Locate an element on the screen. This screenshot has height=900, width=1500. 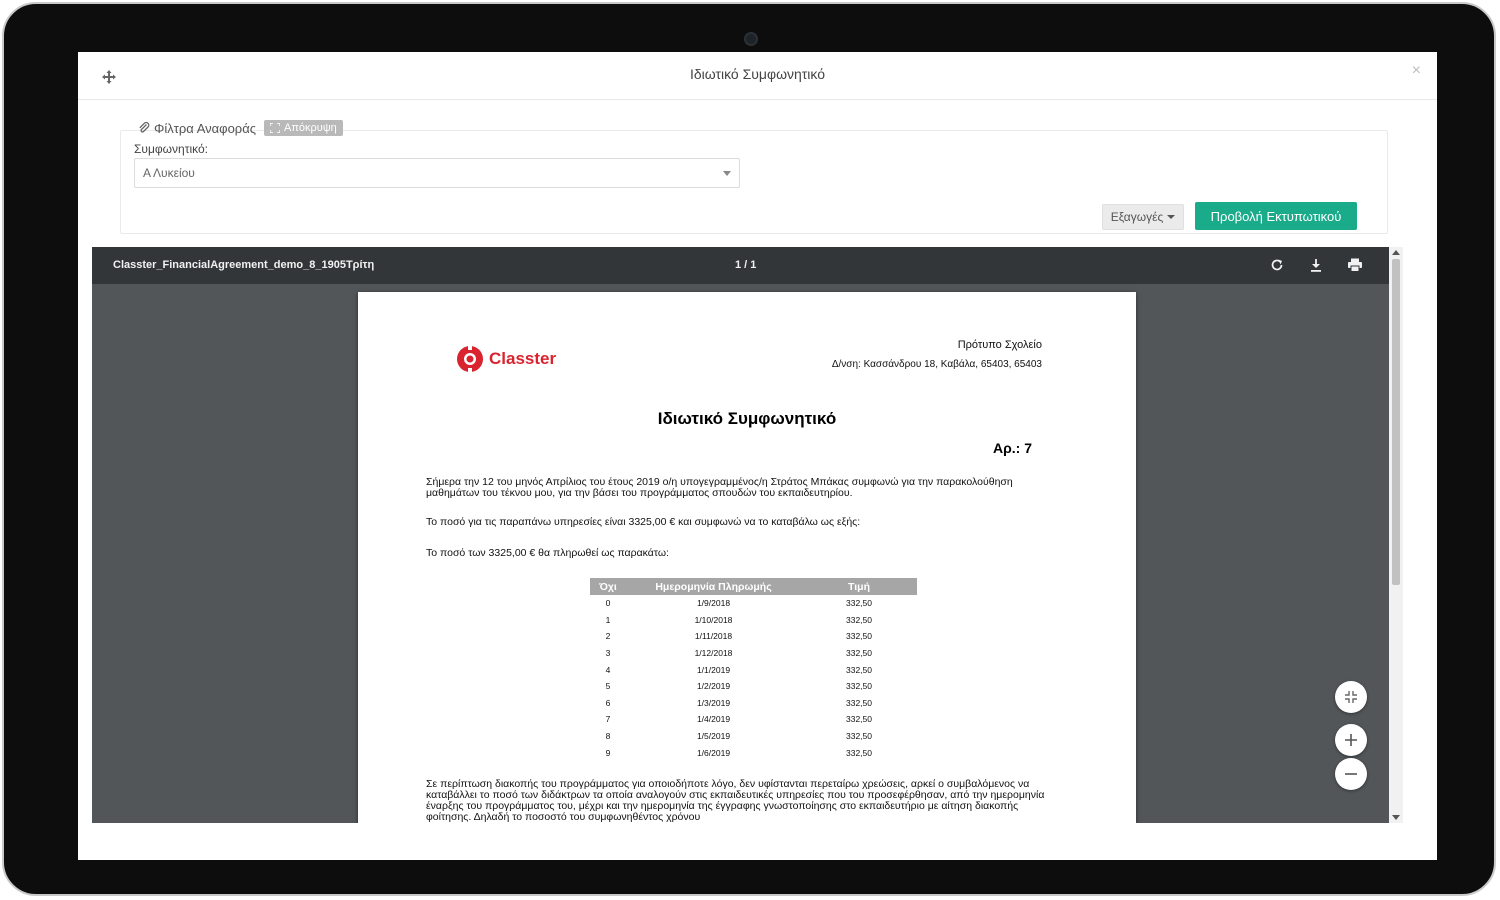
zoom-in-button is located at coordinates (1351, 740).